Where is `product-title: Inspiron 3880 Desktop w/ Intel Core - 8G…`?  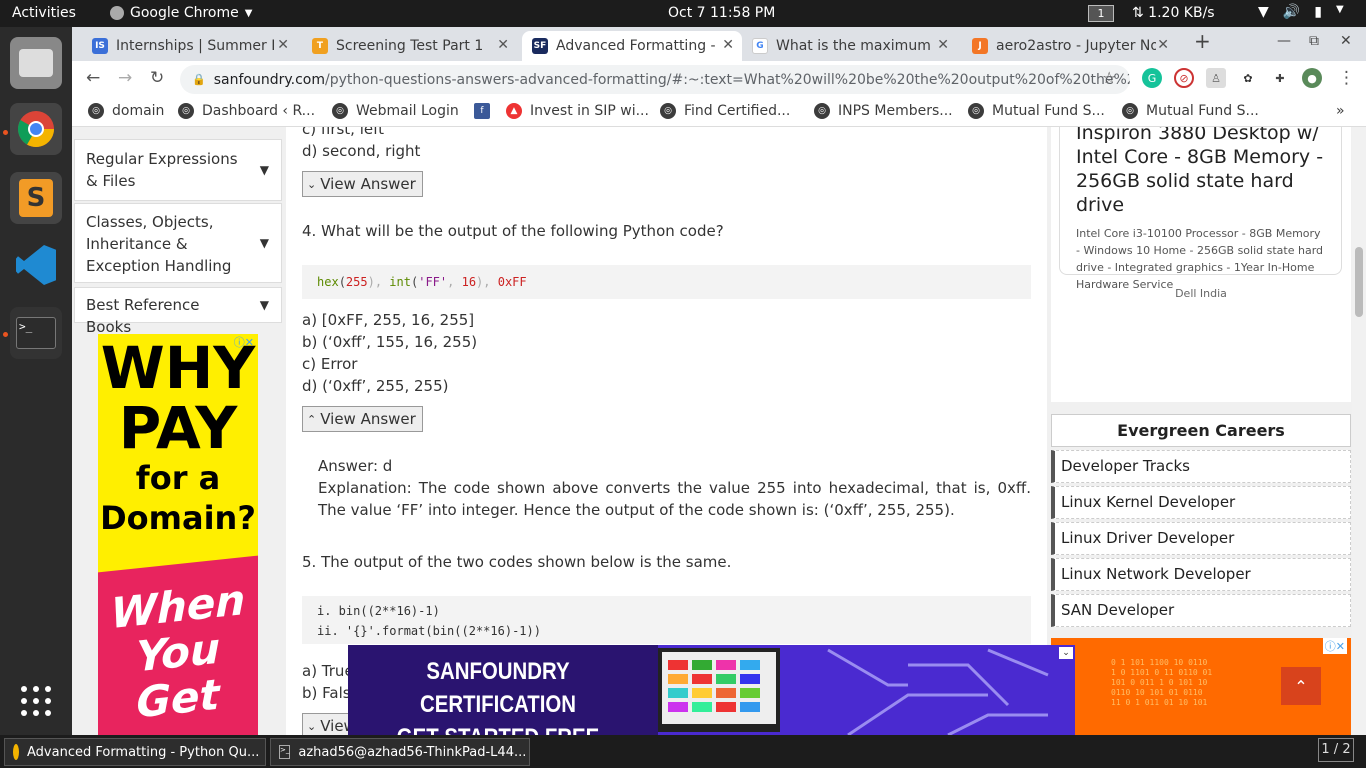 product-title: Inspiron 3880 Desktop w/ Intel Core - 8G… is located at coordinates (1200, 171).